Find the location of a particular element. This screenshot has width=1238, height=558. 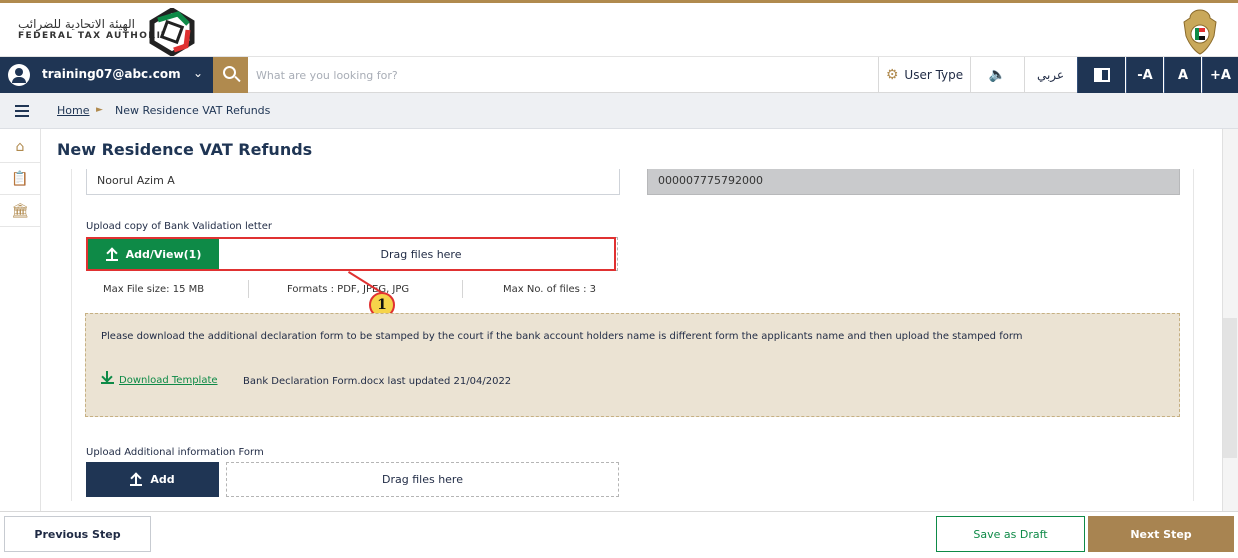

breadcrumb-current: New Residence VAT Refunds is located at coordinates (193, 110).